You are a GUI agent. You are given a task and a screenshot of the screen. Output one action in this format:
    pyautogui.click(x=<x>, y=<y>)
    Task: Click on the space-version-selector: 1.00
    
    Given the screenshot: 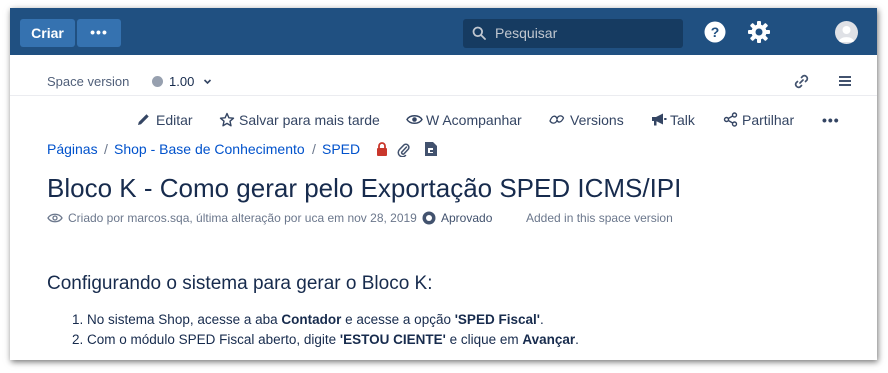 What is the action you would take?
    pyautogui.click(x=181, y=81)
    